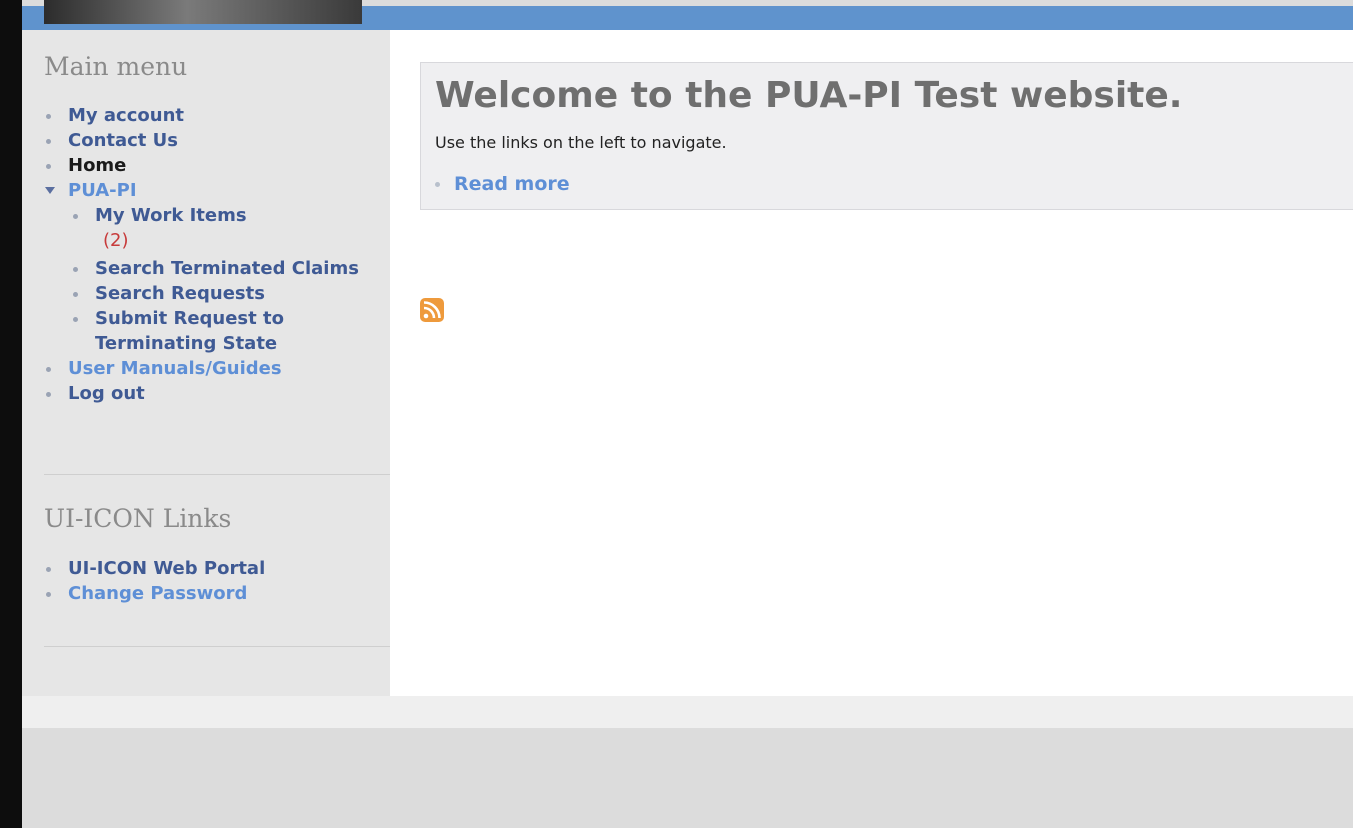 This screenshot has height=828, width=1353. What do you see at coordinates (11, 414) in the screenshot?
I see `window-frame-left` at bounding box center [11, 414].